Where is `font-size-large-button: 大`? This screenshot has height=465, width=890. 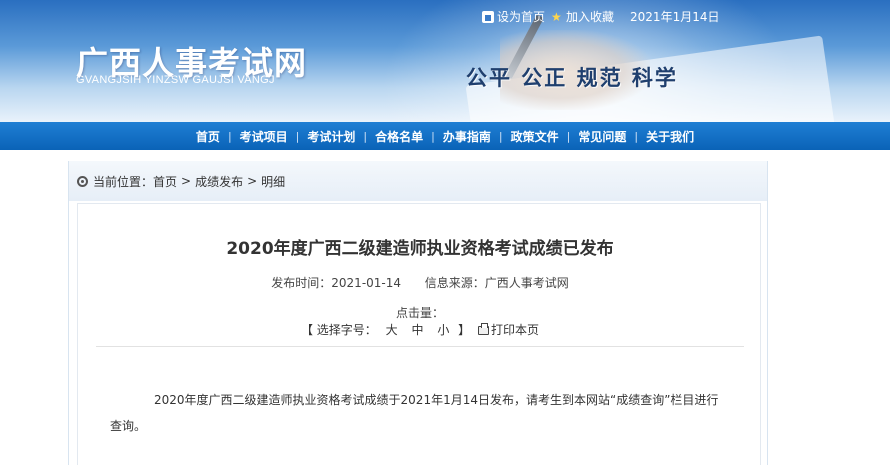
font-size-large-button: 大 is located at coordinates (392, 330).